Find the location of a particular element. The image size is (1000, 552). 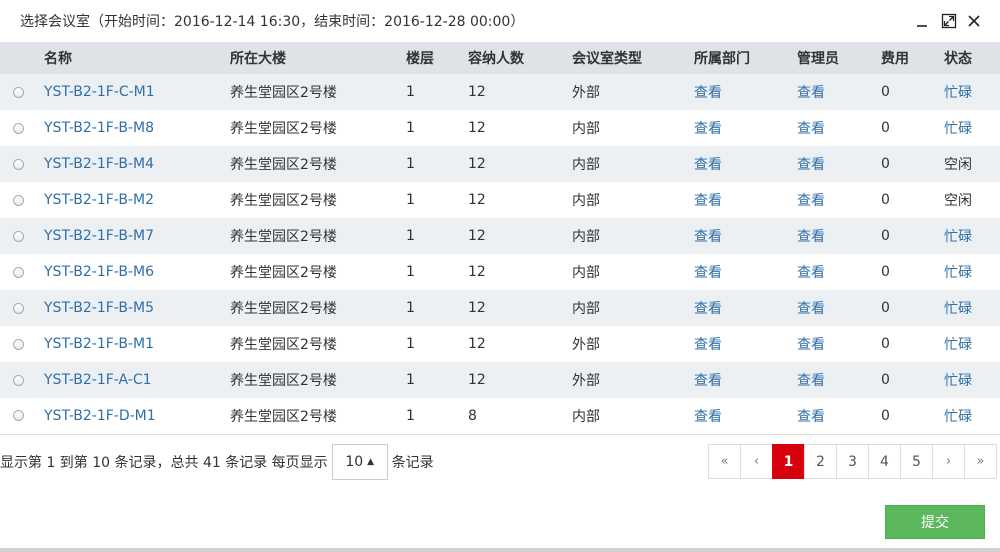

page-button-2: 2 is located at coordinates (820, 461).